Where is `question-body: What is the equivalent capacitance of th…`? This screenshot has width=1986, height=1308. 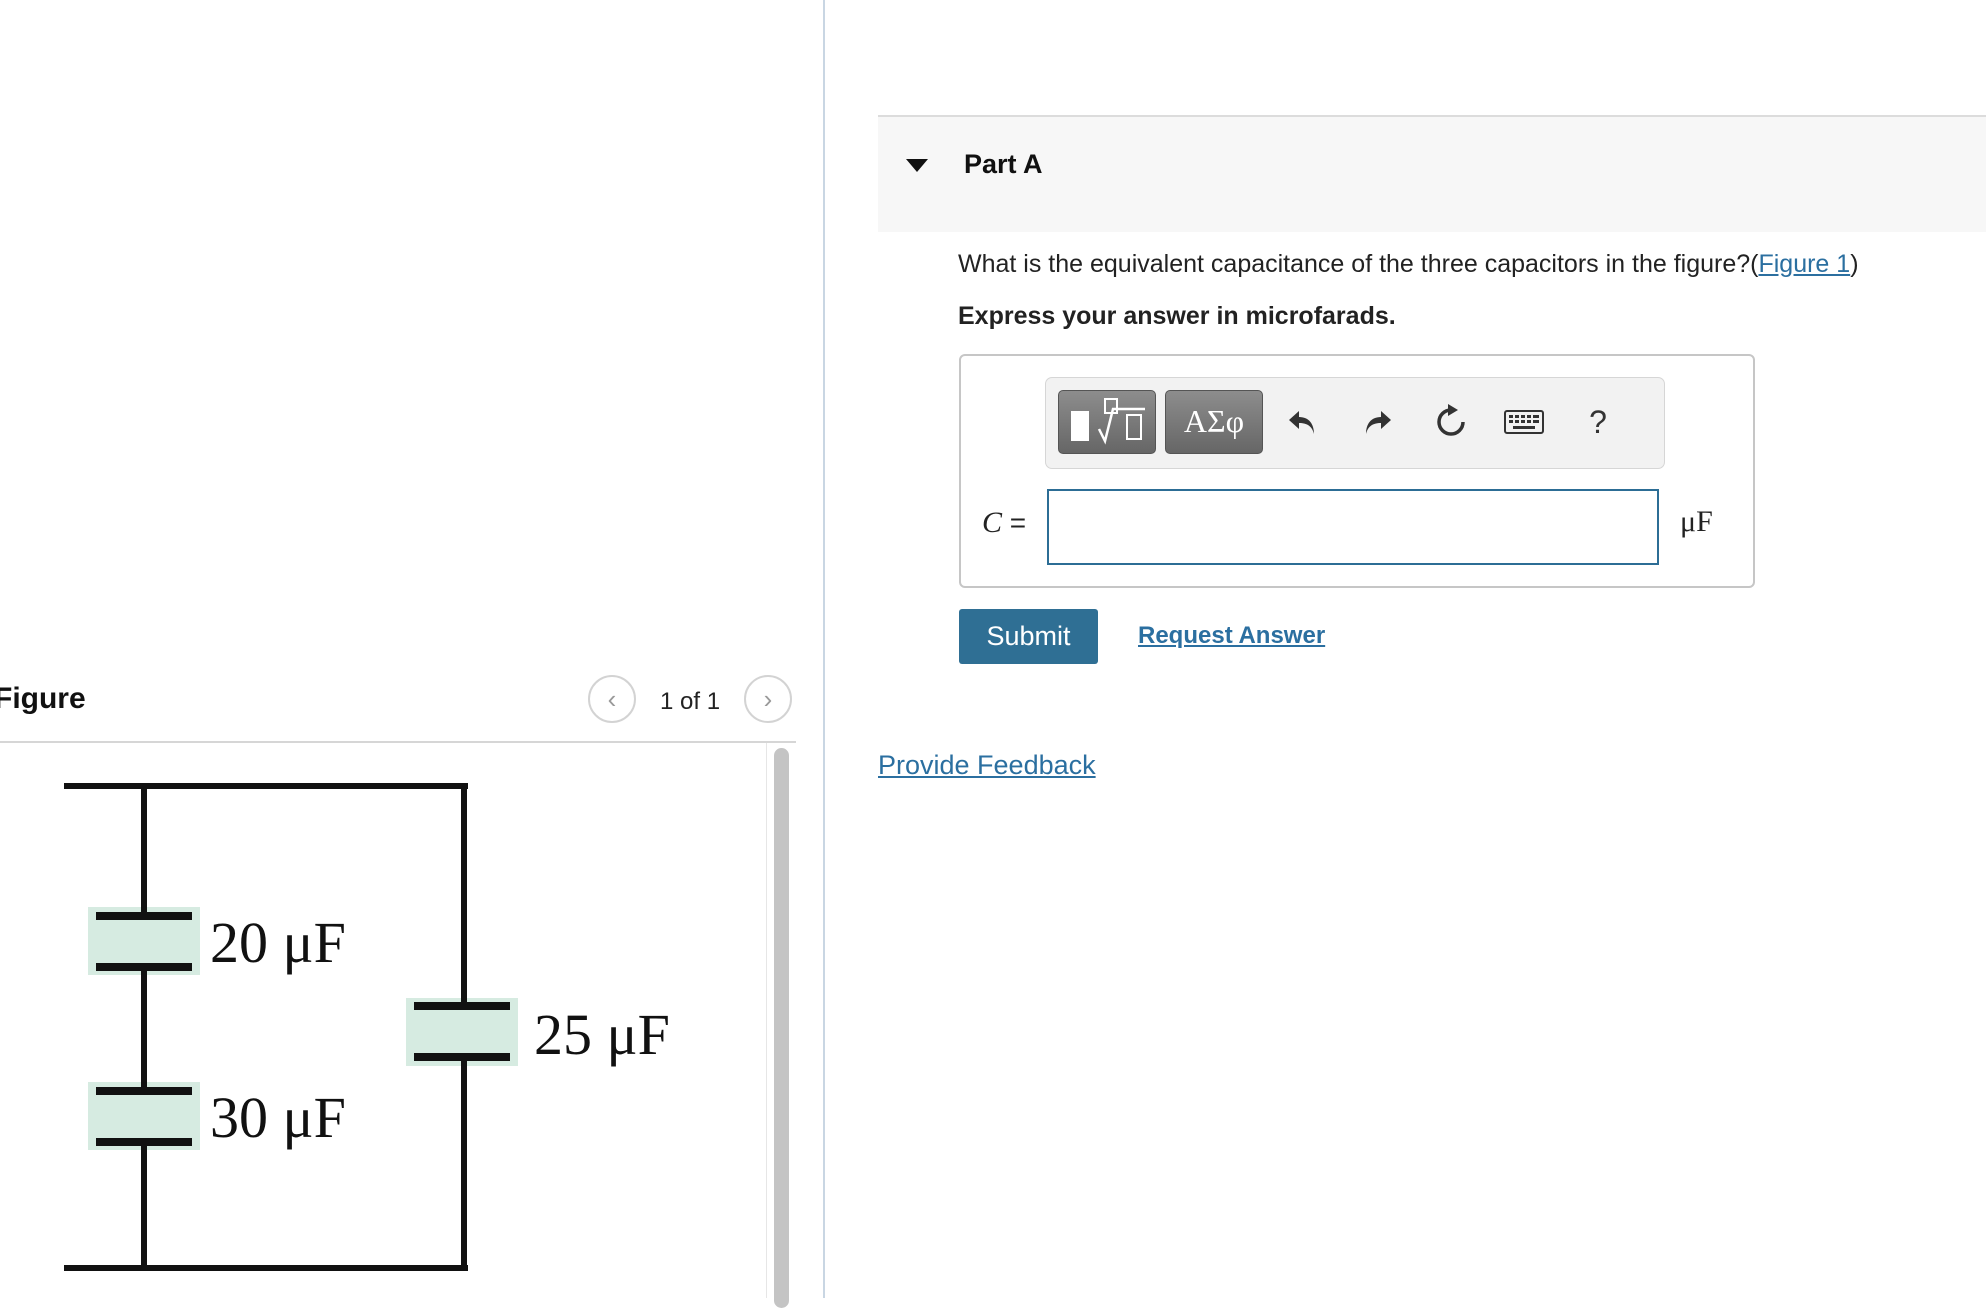 question-body: What is the equivalent capacitance of th… is located at coordinates (1354, 264).